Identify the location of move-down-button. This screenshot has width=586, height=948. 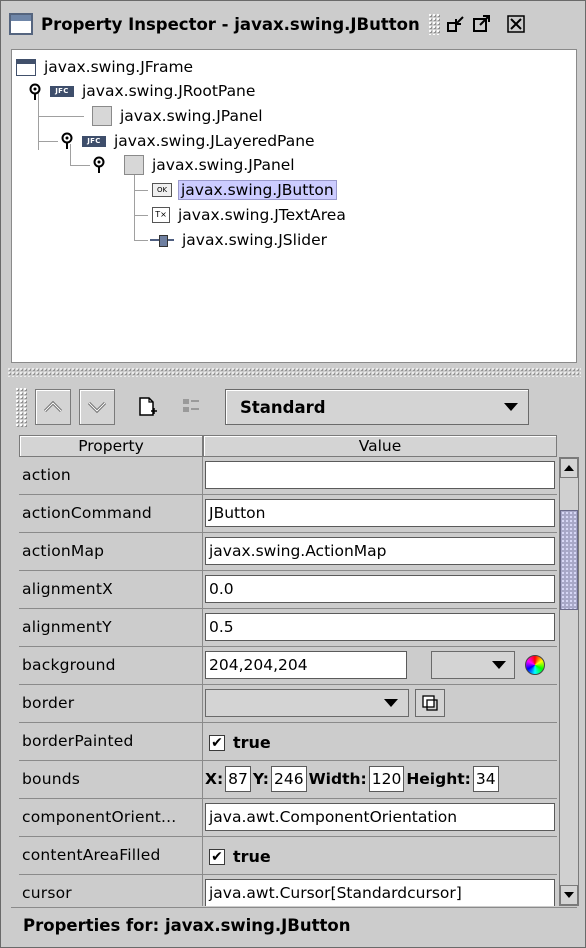
(97, 407).